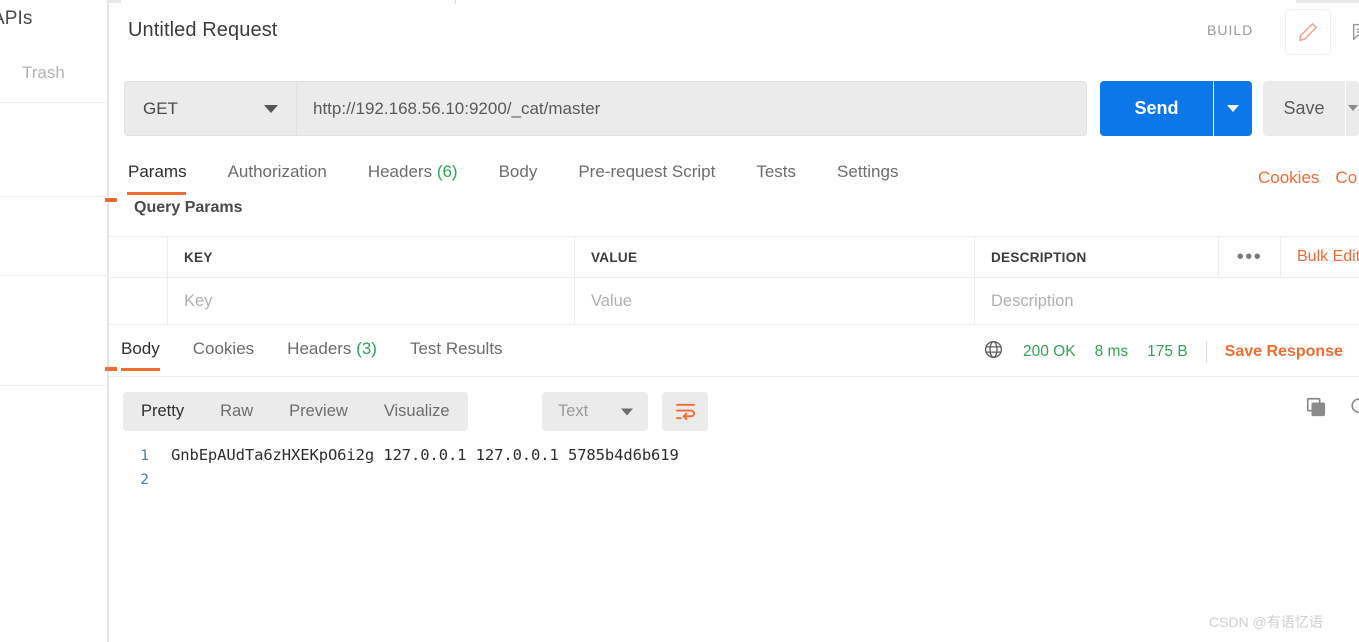 The height and width of the screenshot is (642, 1359). Describe the element at coordinates (1206, 352) in the screenshot. I see `status-divider` at that location.